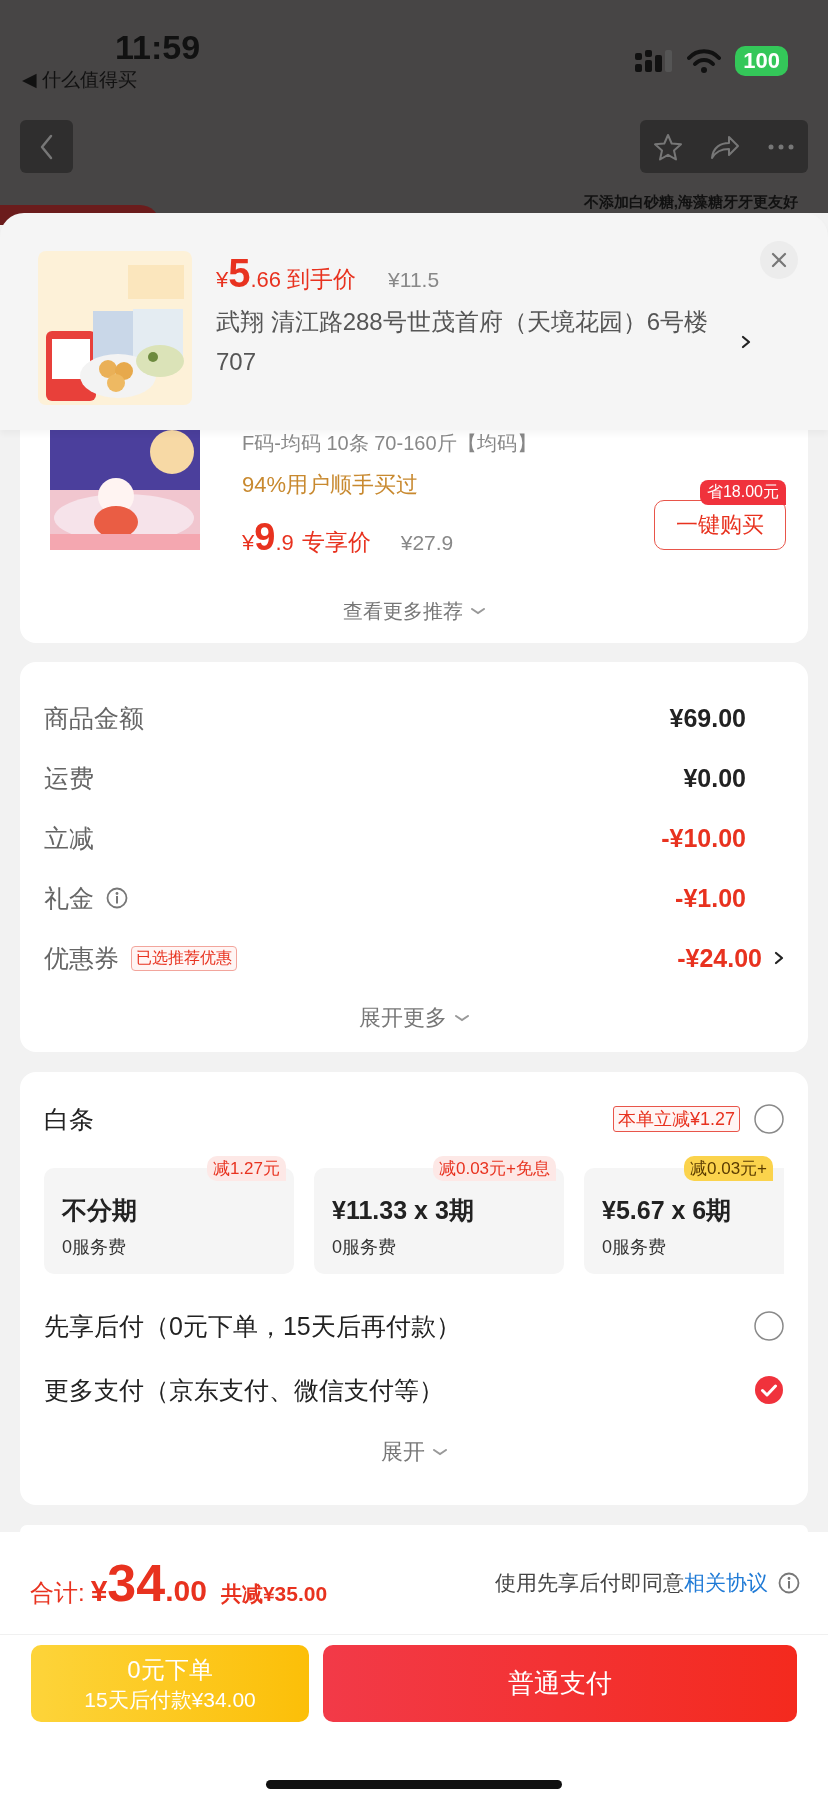 This screenshot has height=1800, width=828. I want to click on cost-value: ¥69.00, so click(707, 718).